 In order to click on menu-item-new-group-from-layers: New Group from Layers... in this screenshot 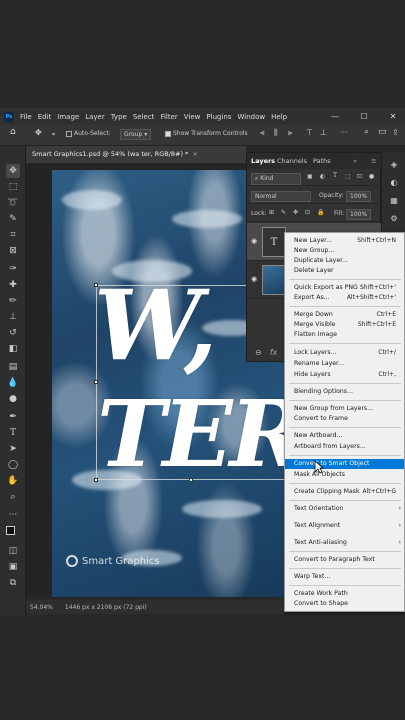, I will do `click(344, 409)`.